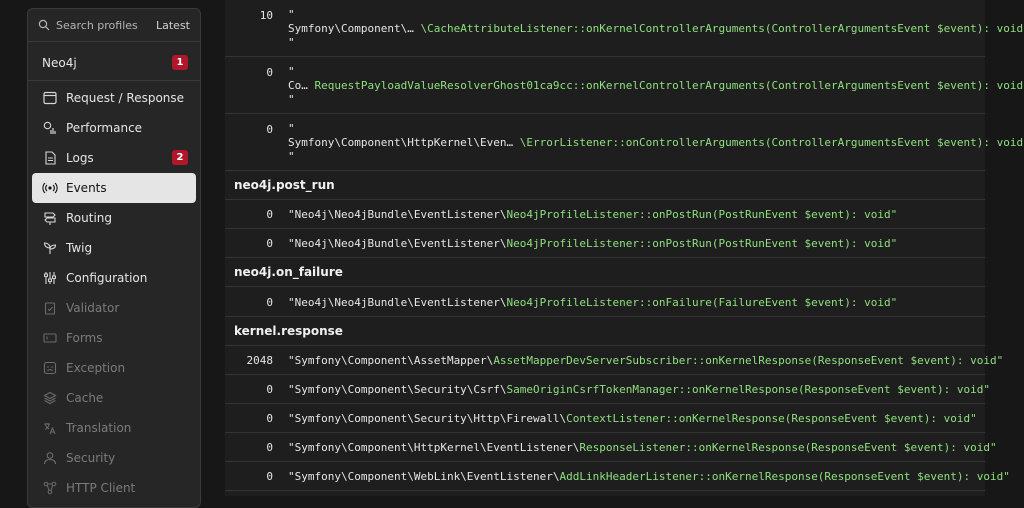  What do you see at coordinates (50, 488) in the screenshot?
I see `network-icon` at bounding box center [50, 488].